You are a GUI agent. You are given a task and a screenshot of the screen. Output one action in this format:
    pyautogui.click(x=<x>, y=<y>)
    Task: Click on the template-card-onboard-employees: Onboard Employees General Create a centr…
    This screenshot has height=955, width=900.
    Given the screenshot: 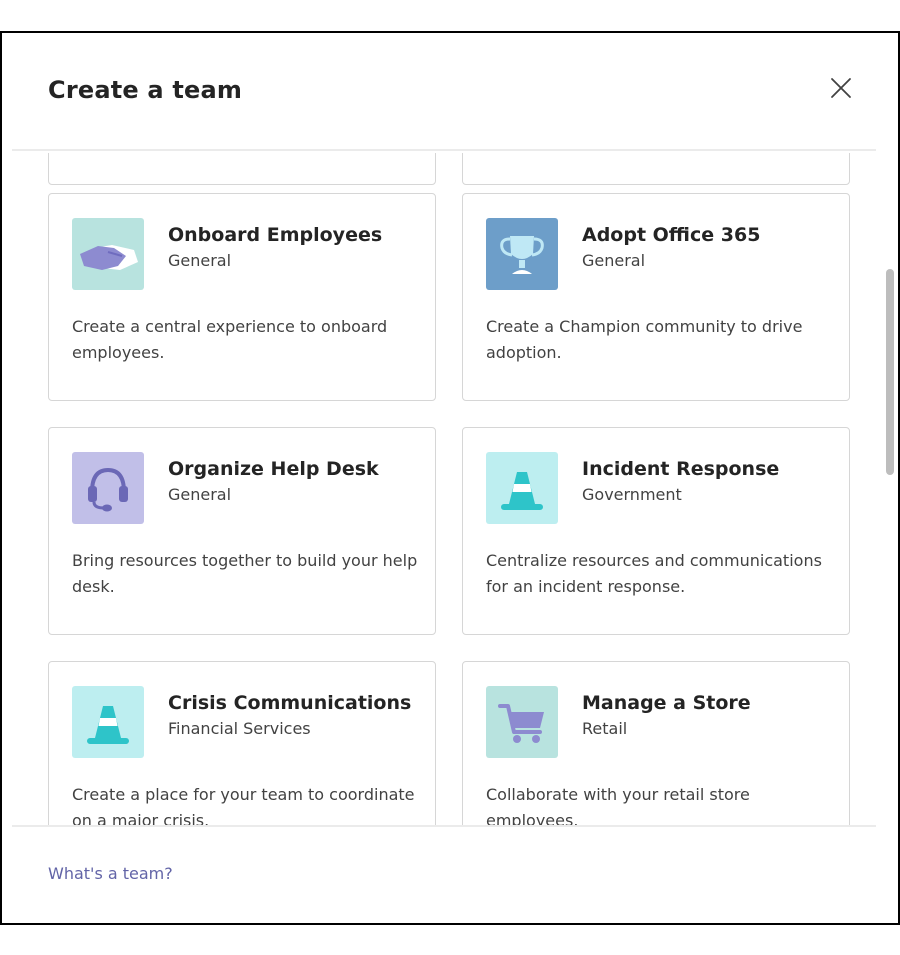 What is the action you would take?
    pyautogui.click(x=242, y=297)
    